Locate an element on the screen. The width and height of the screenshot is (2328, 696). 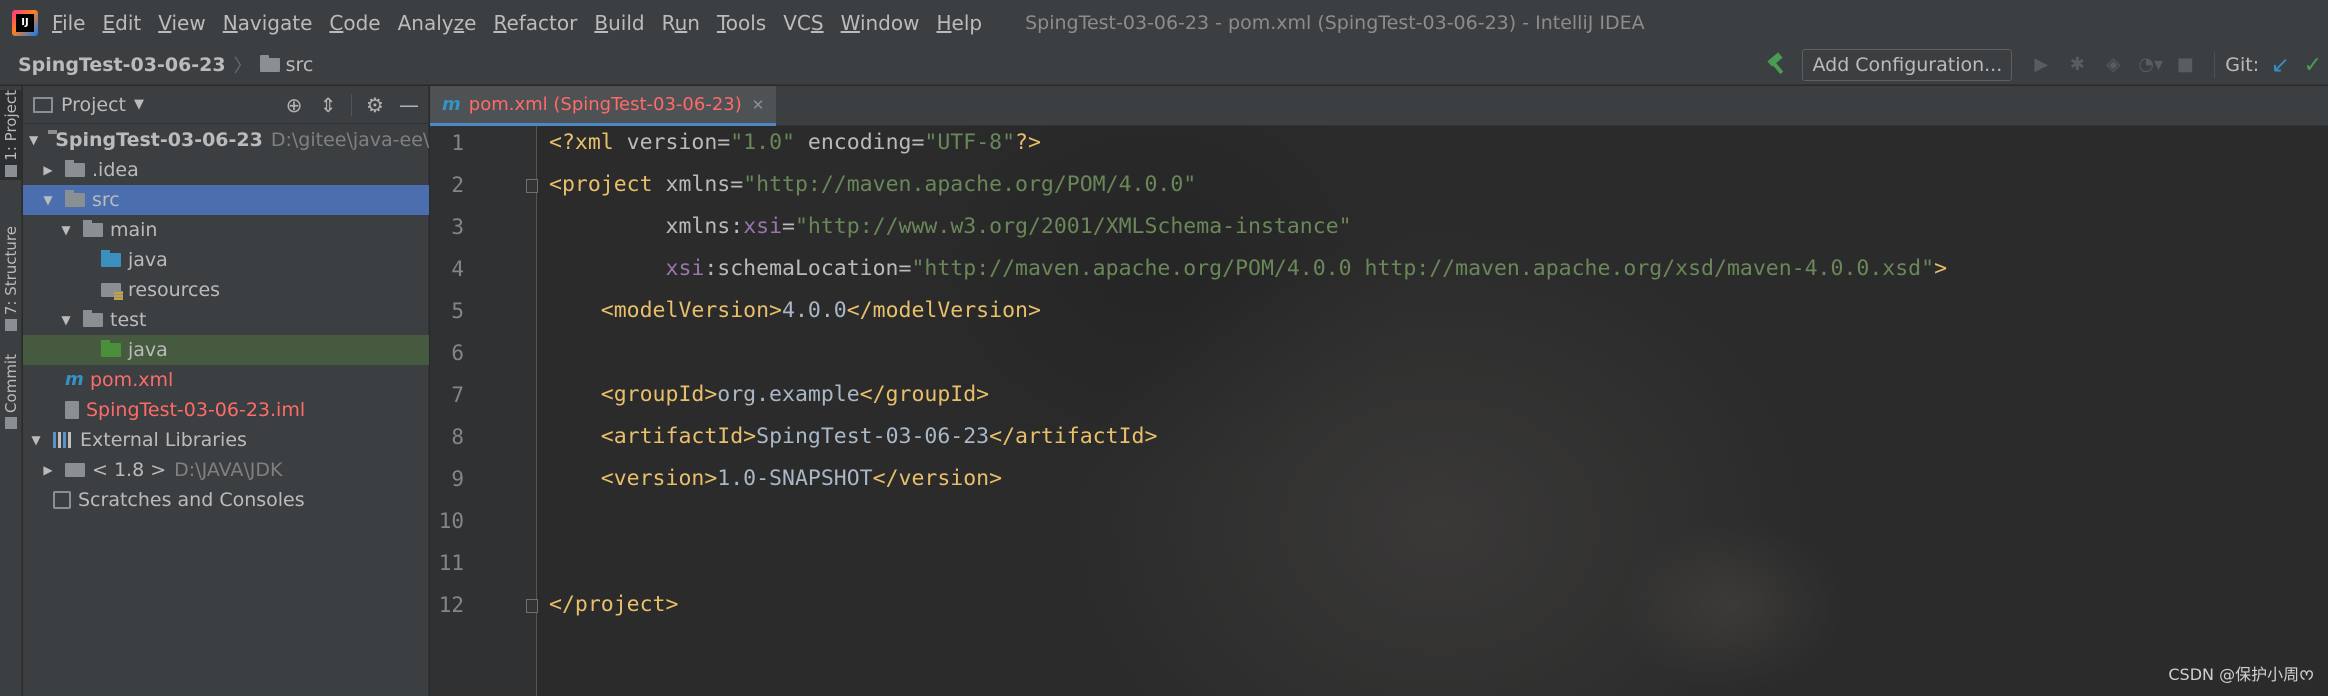
code-line-9: <version>1.0-SNAPSHOT</version> is located at coordinates (775, 478).